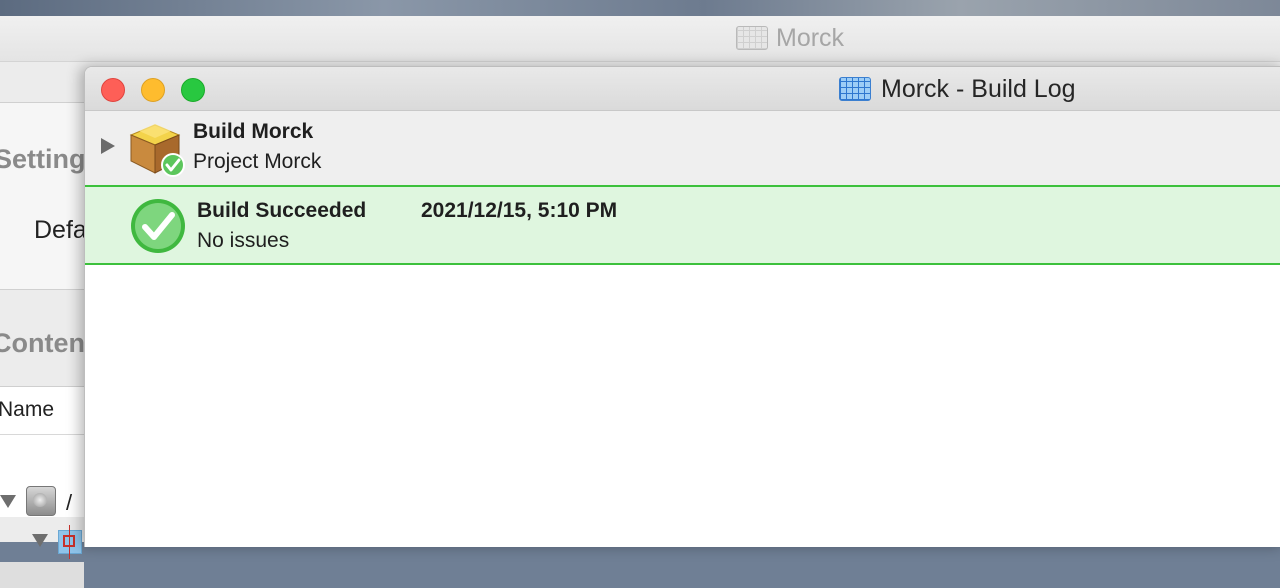  What do you see at coordinates (47, 325) in the screenshot?
I see `main-window-sidebar: Setting Defa Content Name /` at bounding box center [47, 325].